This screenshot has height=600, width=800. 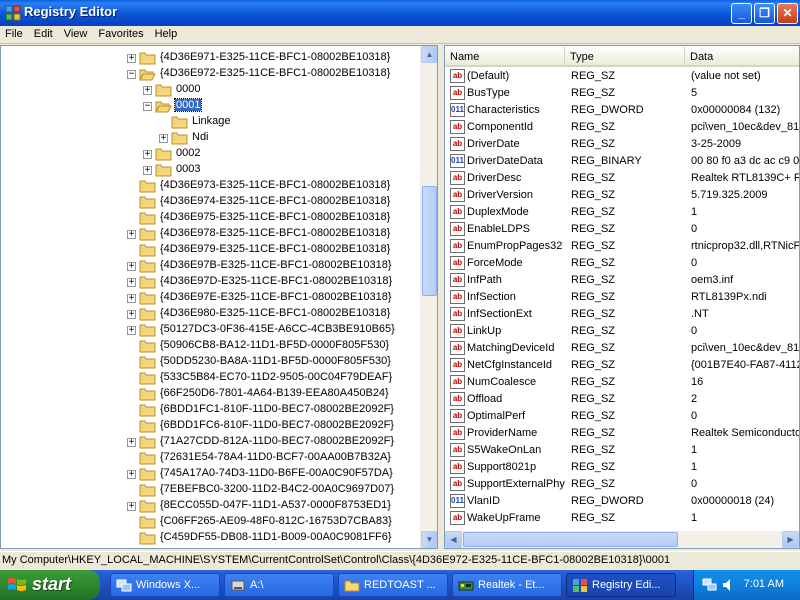 I want to click on tree-node-label: {71A27CDD-812A-11D0-BEC7-08002BE2092F}, so click(x=277, y=441).